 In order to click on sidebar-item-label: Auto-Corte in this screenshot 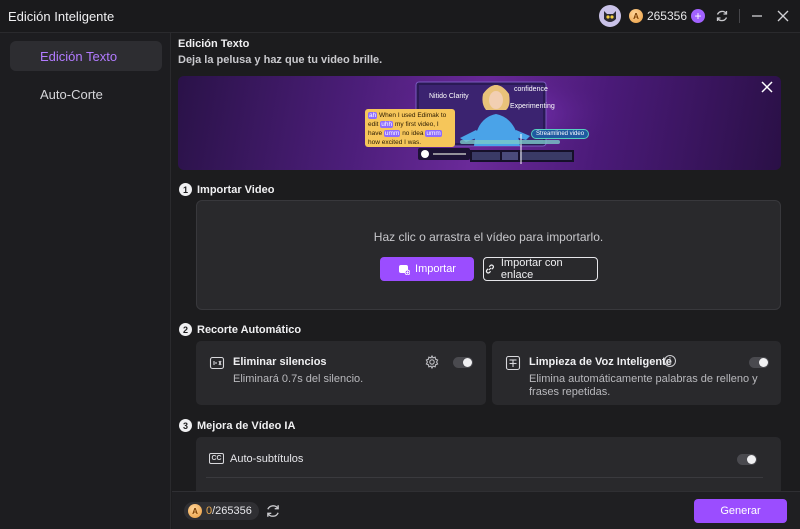, I will do `click(71, 94)`.